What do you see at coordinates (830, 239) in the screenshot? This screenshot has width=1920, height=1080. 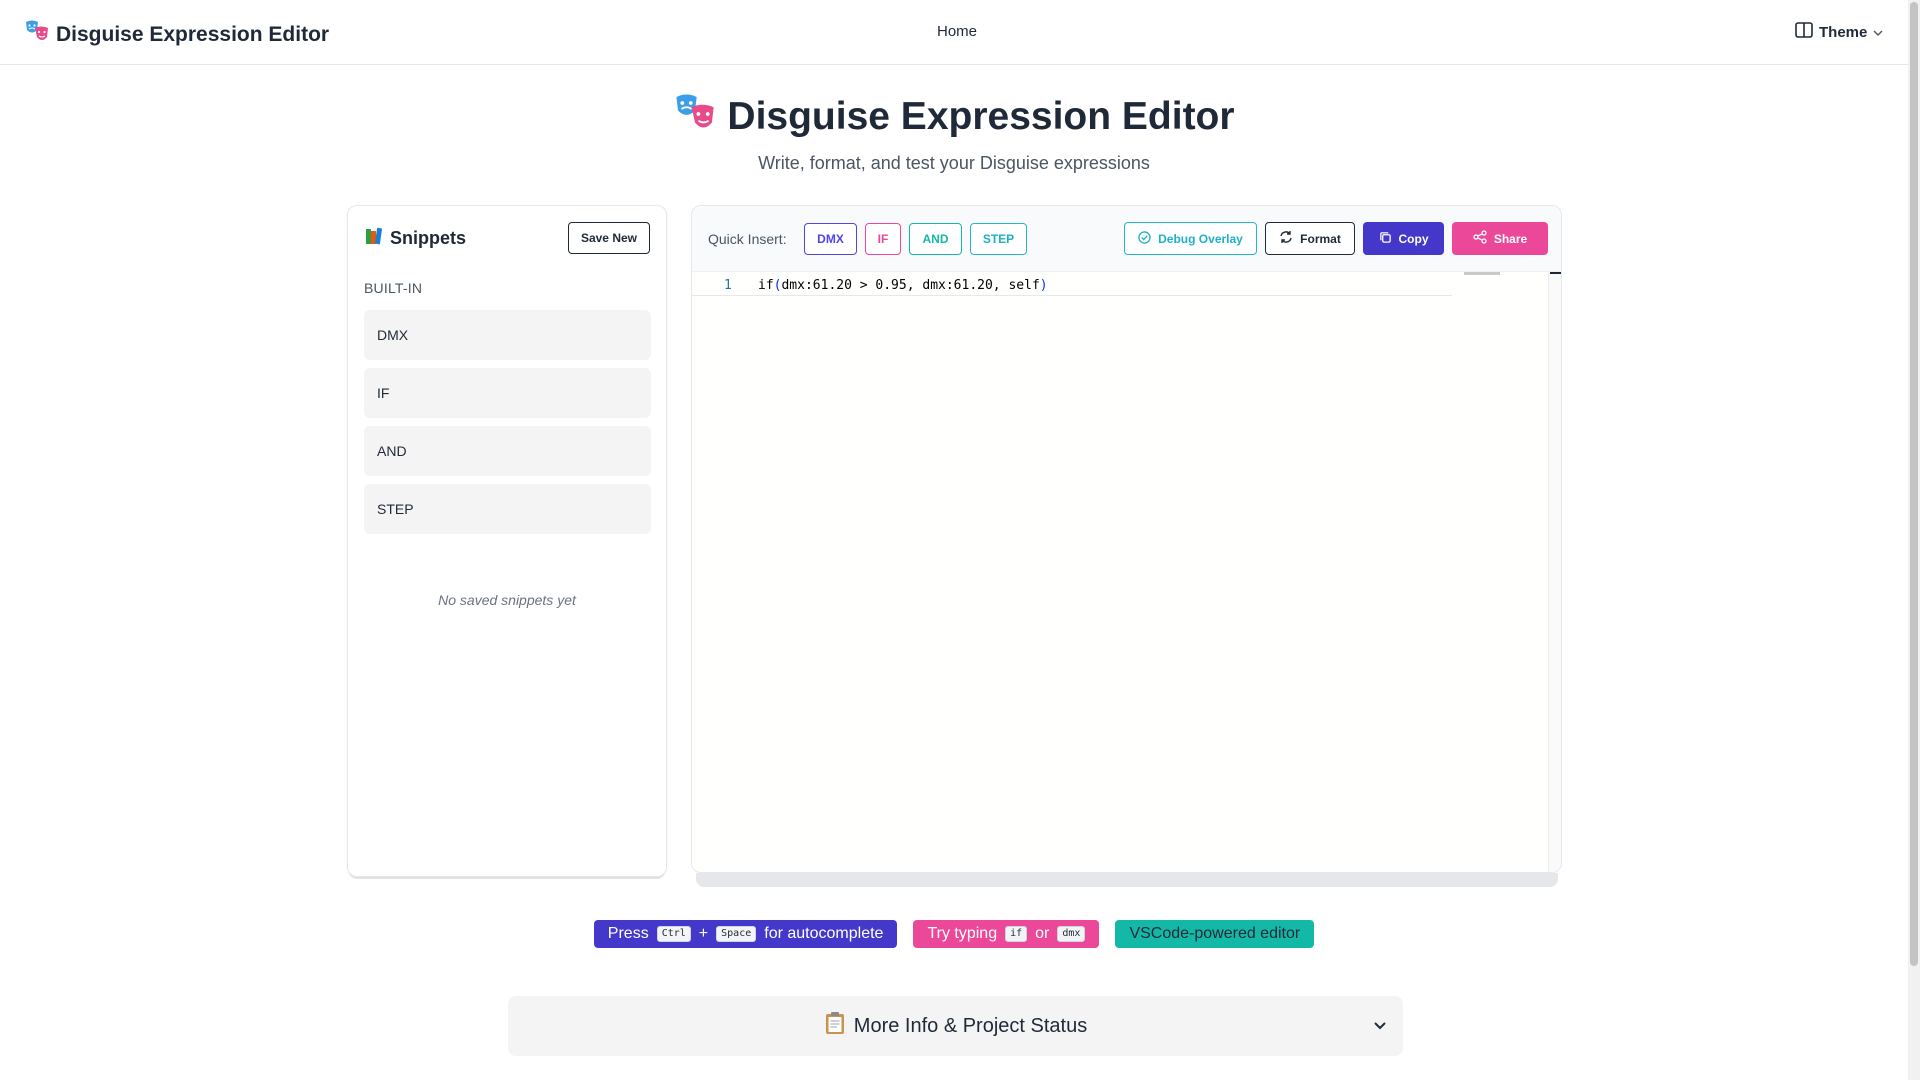 I see `quick-insert-dmx-button: DMX` at bounding box center [830, 239].